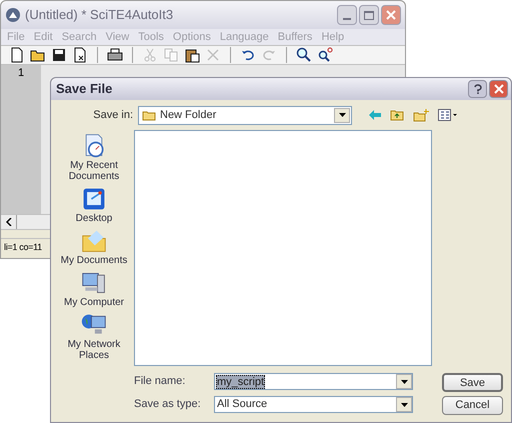 The image size is (512, 423). Describe the element at coordinates (115, 55) in the screenshot. I see `print-icon` at that location.